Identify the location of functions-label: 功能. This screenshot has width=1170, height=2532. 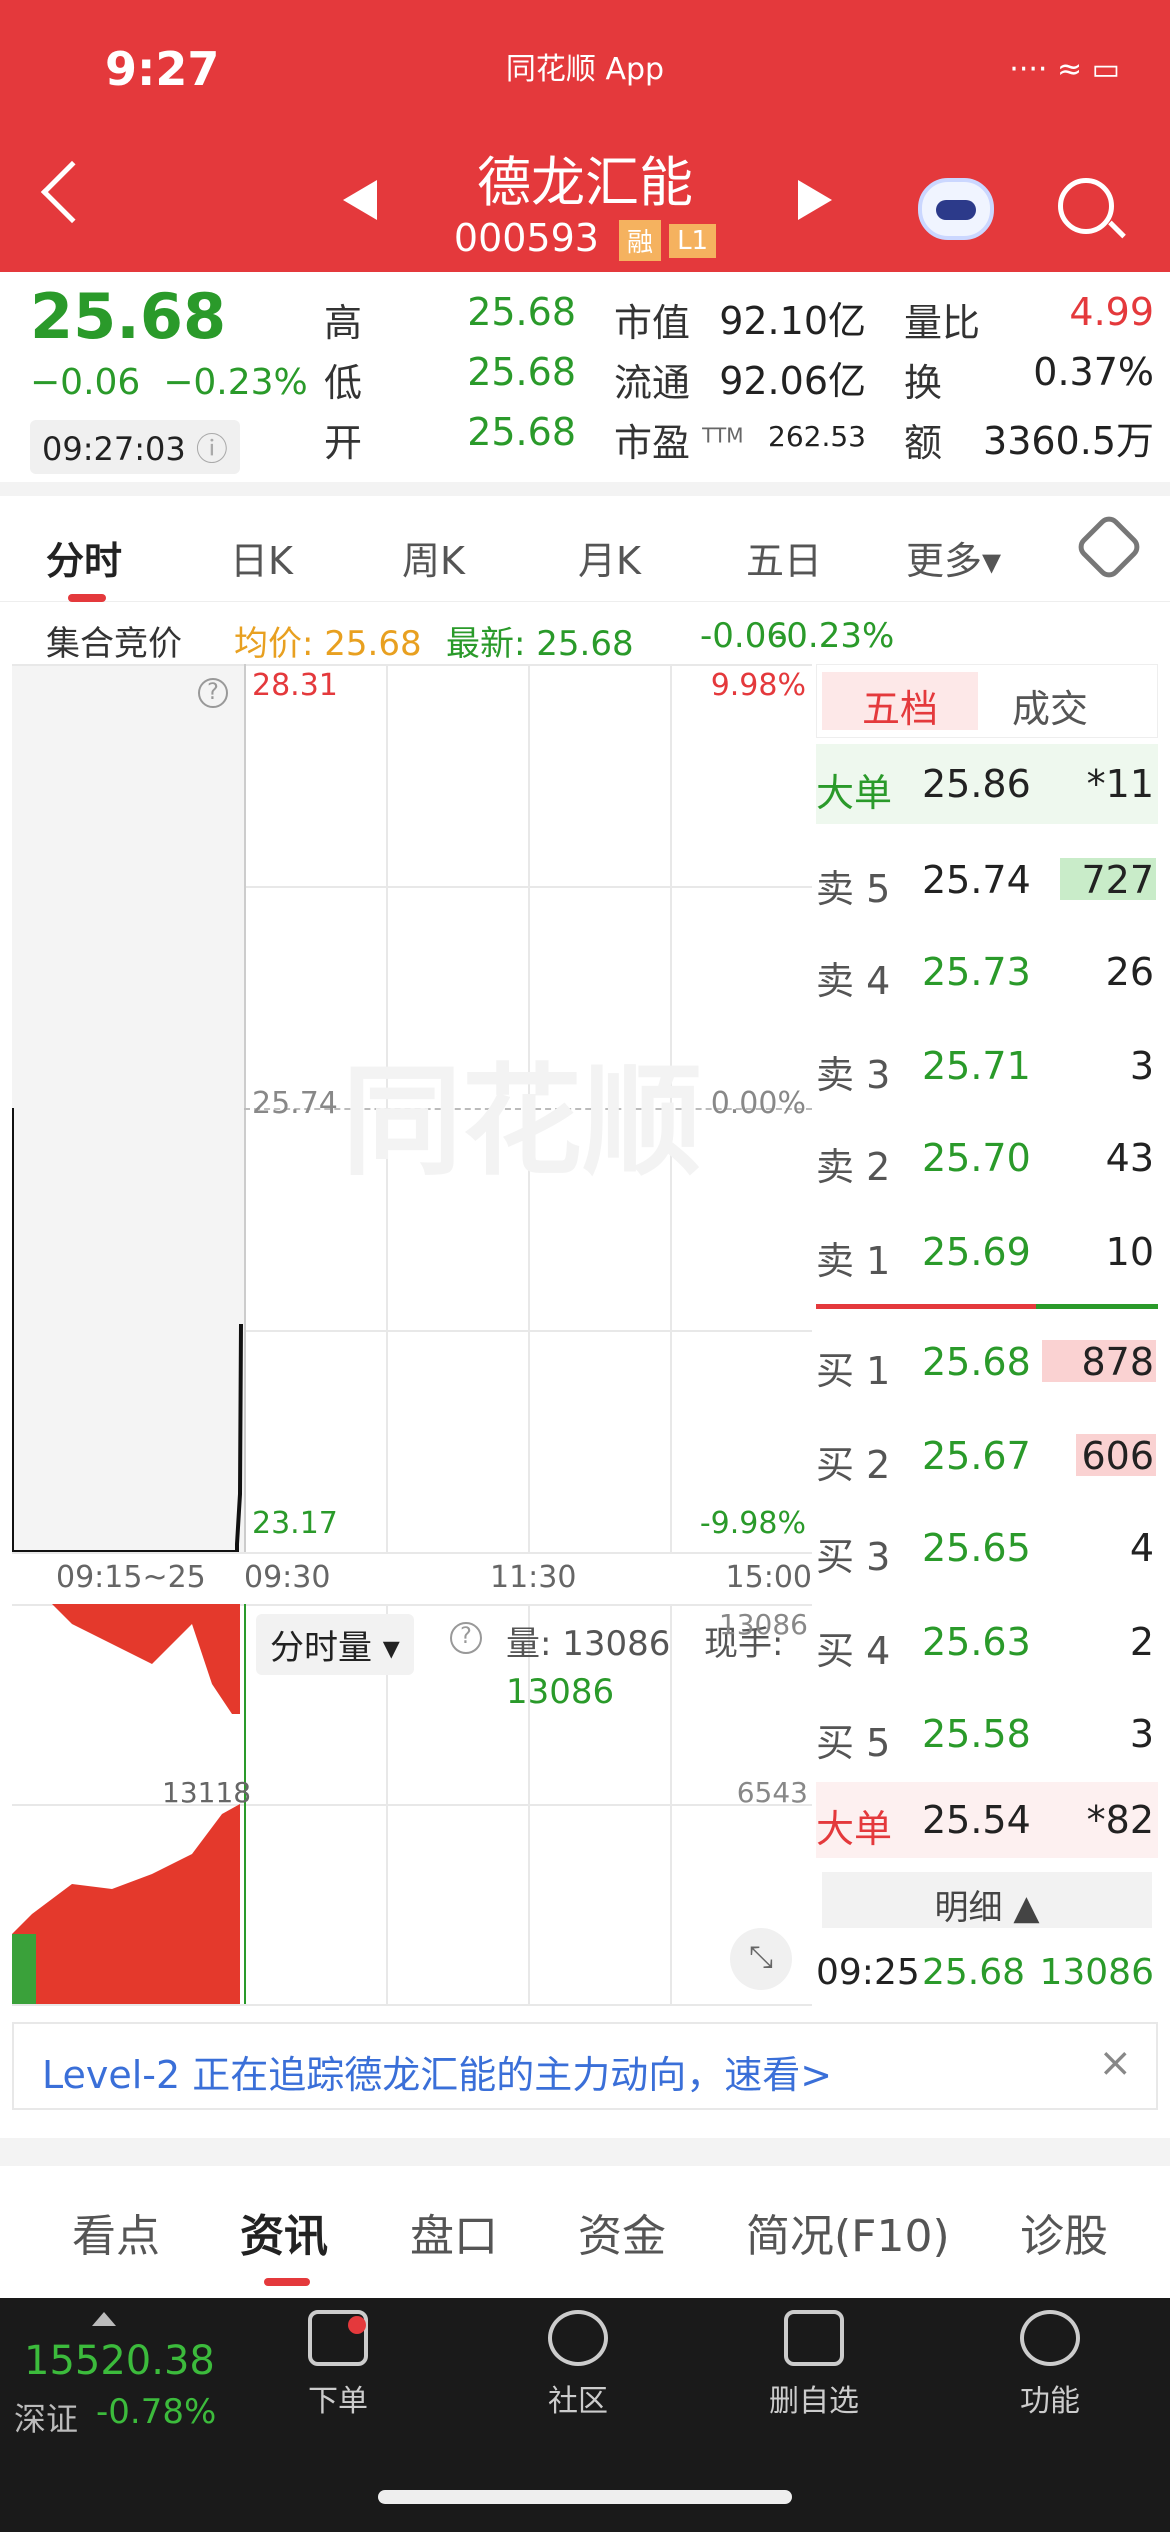
(1050, 2401).